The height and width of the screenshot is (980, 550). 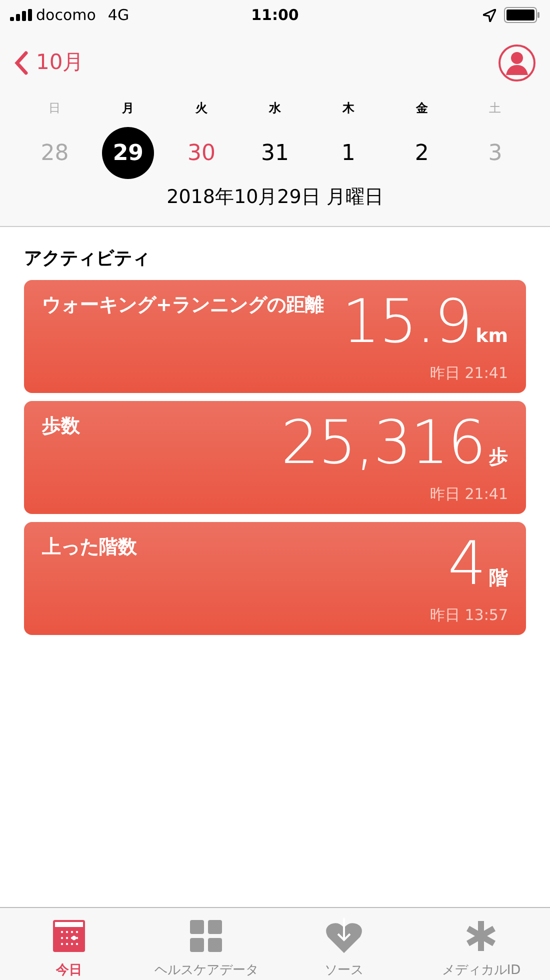 I want to click on activity-card: 上った階数 4 階 昨日 13:57, so click(x=275, y=578).